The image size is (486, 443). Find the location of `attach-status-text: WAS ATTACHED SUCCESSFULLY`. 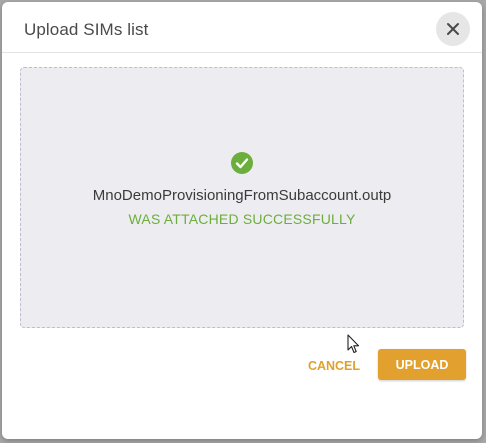

attach-status-text: WAS ATTACHED SUCCESSFULLY is located at coordinates (242, 219).